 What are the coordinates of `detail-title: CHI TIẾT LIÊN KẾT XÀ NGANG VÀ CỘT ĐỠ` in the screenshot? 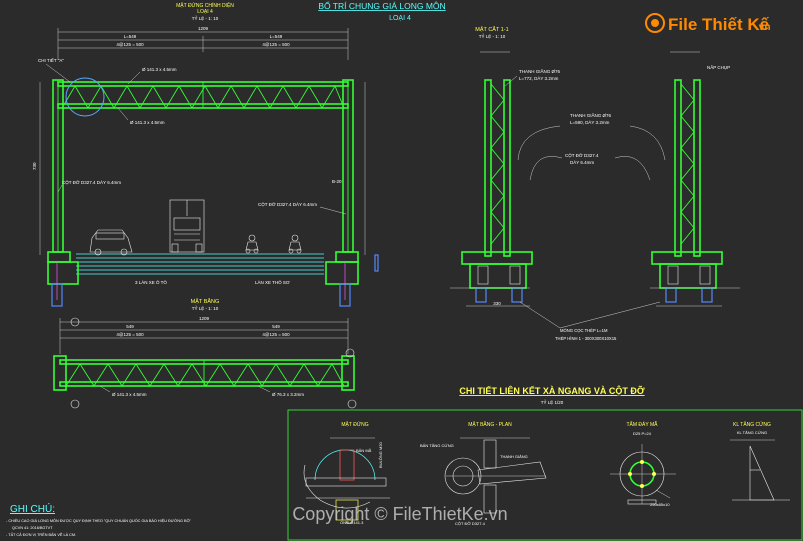 It's located at (552, 390).